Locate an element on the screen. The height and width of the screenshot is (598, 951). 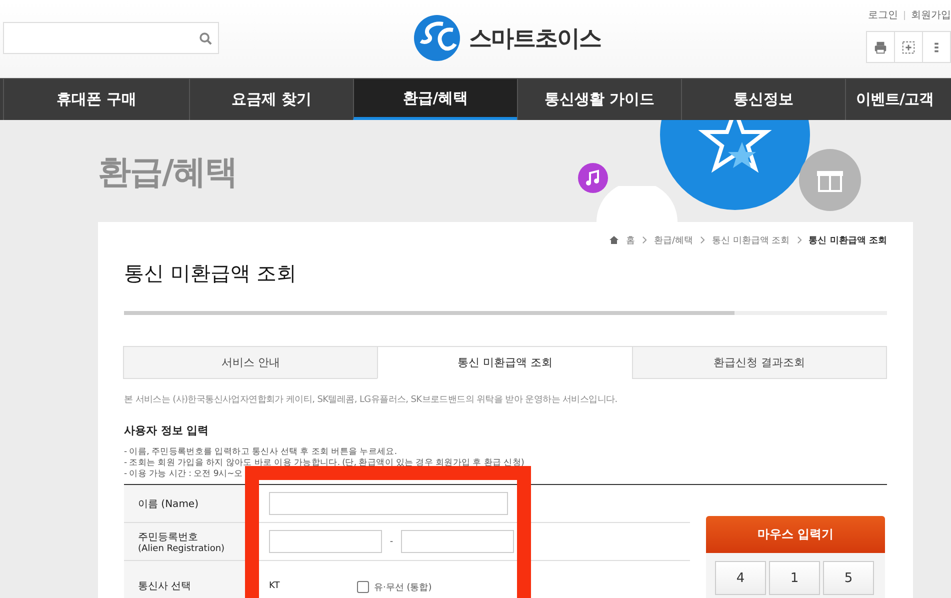
tab: 환급신청 결과조회 is located at coordinates (759, 362).